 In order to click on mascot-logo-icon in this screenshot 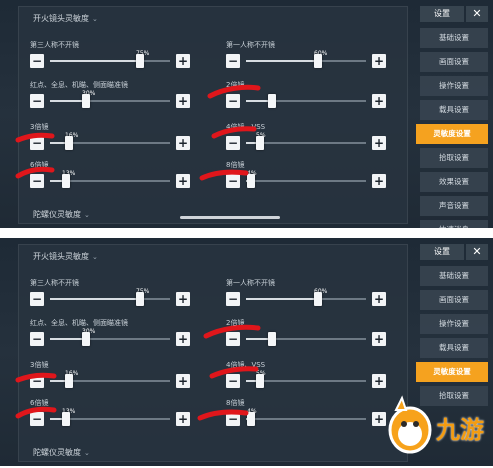, I will do `click(410, 424)`.